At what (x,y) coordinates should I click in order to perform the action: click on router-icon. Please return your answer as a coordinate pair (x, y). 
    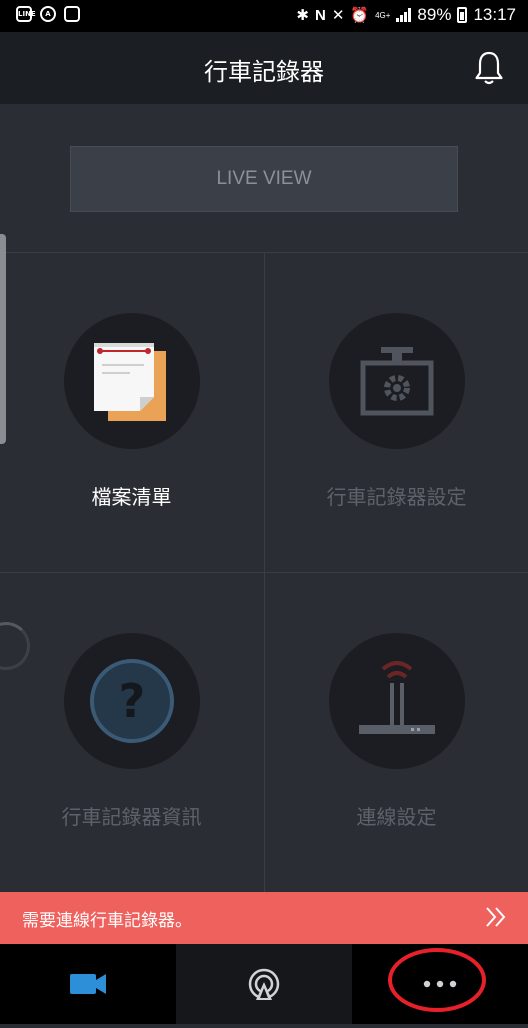
    Looking at the image, I should click on (397, 697).